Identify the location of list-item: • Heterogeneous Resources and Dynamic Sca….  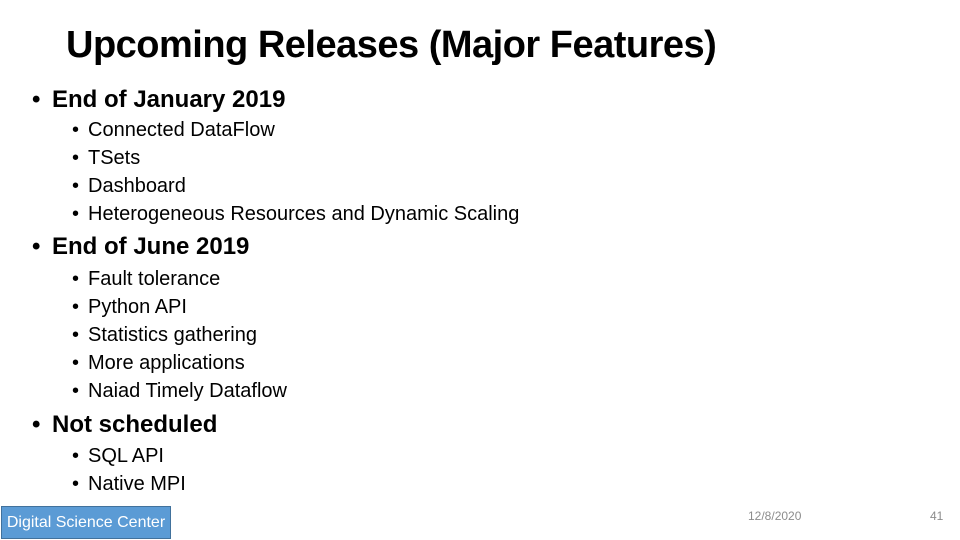
(295, 214).